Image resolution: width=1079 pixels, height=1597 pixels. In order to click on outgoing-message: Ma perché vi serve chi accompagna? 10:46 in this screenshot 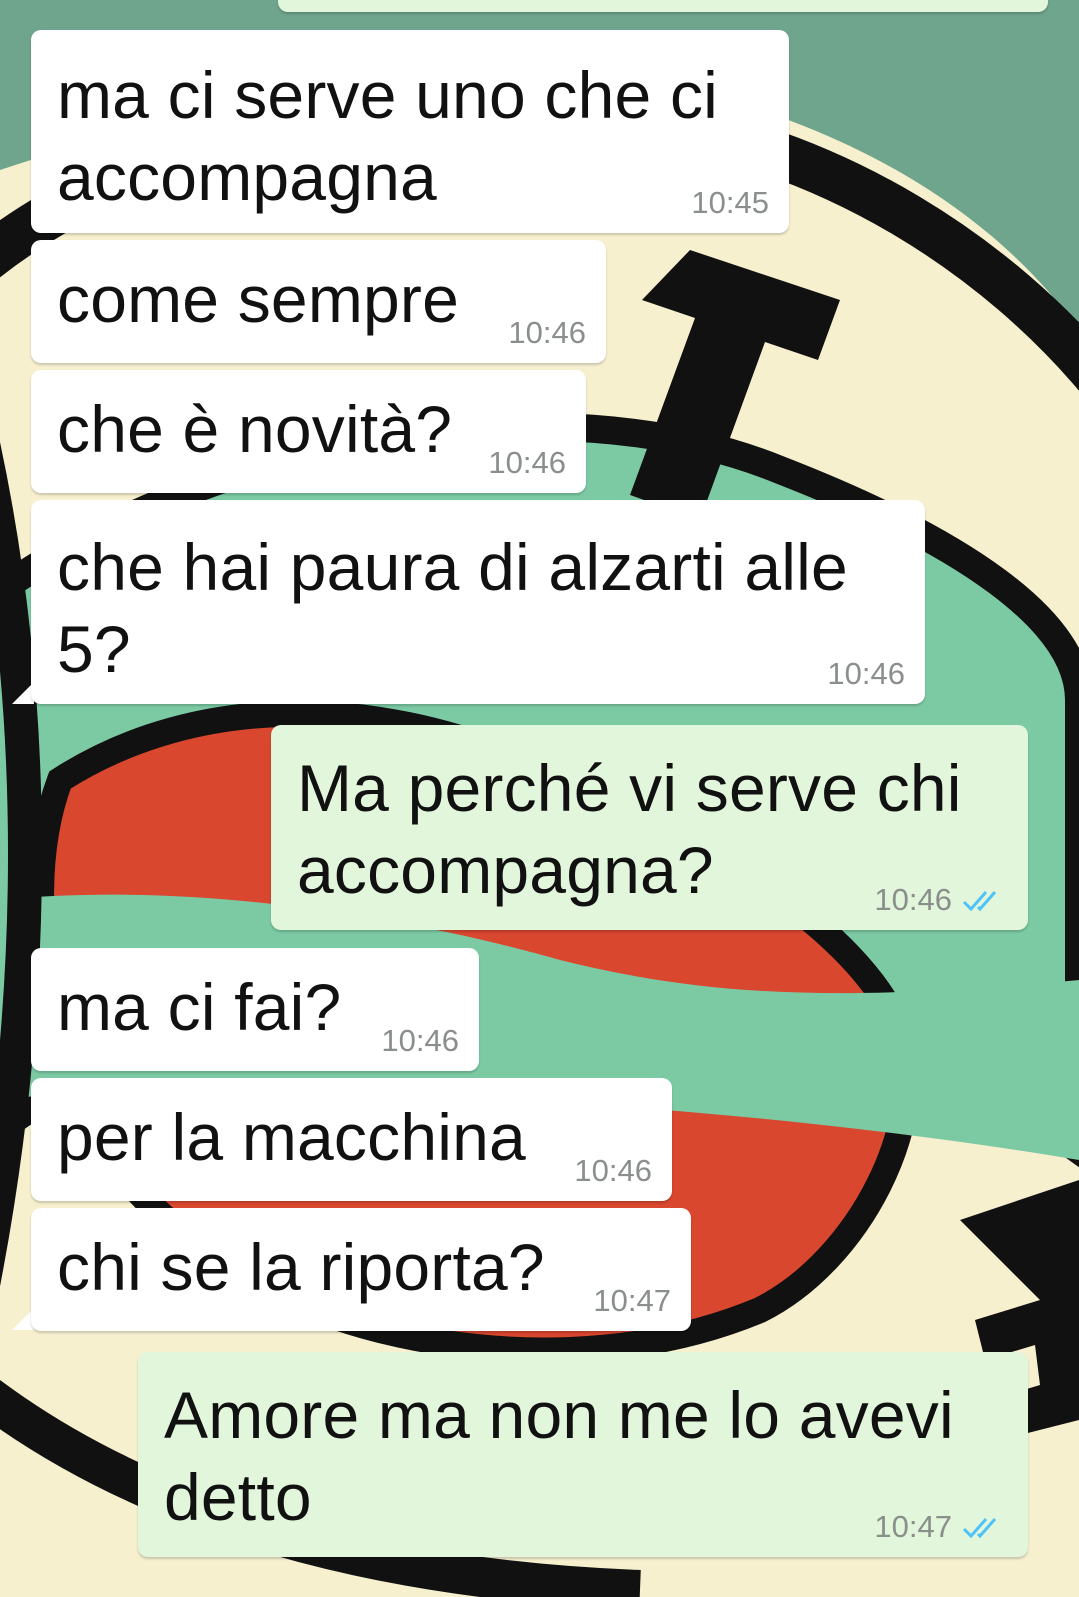, I will do `click(649, 827)`.